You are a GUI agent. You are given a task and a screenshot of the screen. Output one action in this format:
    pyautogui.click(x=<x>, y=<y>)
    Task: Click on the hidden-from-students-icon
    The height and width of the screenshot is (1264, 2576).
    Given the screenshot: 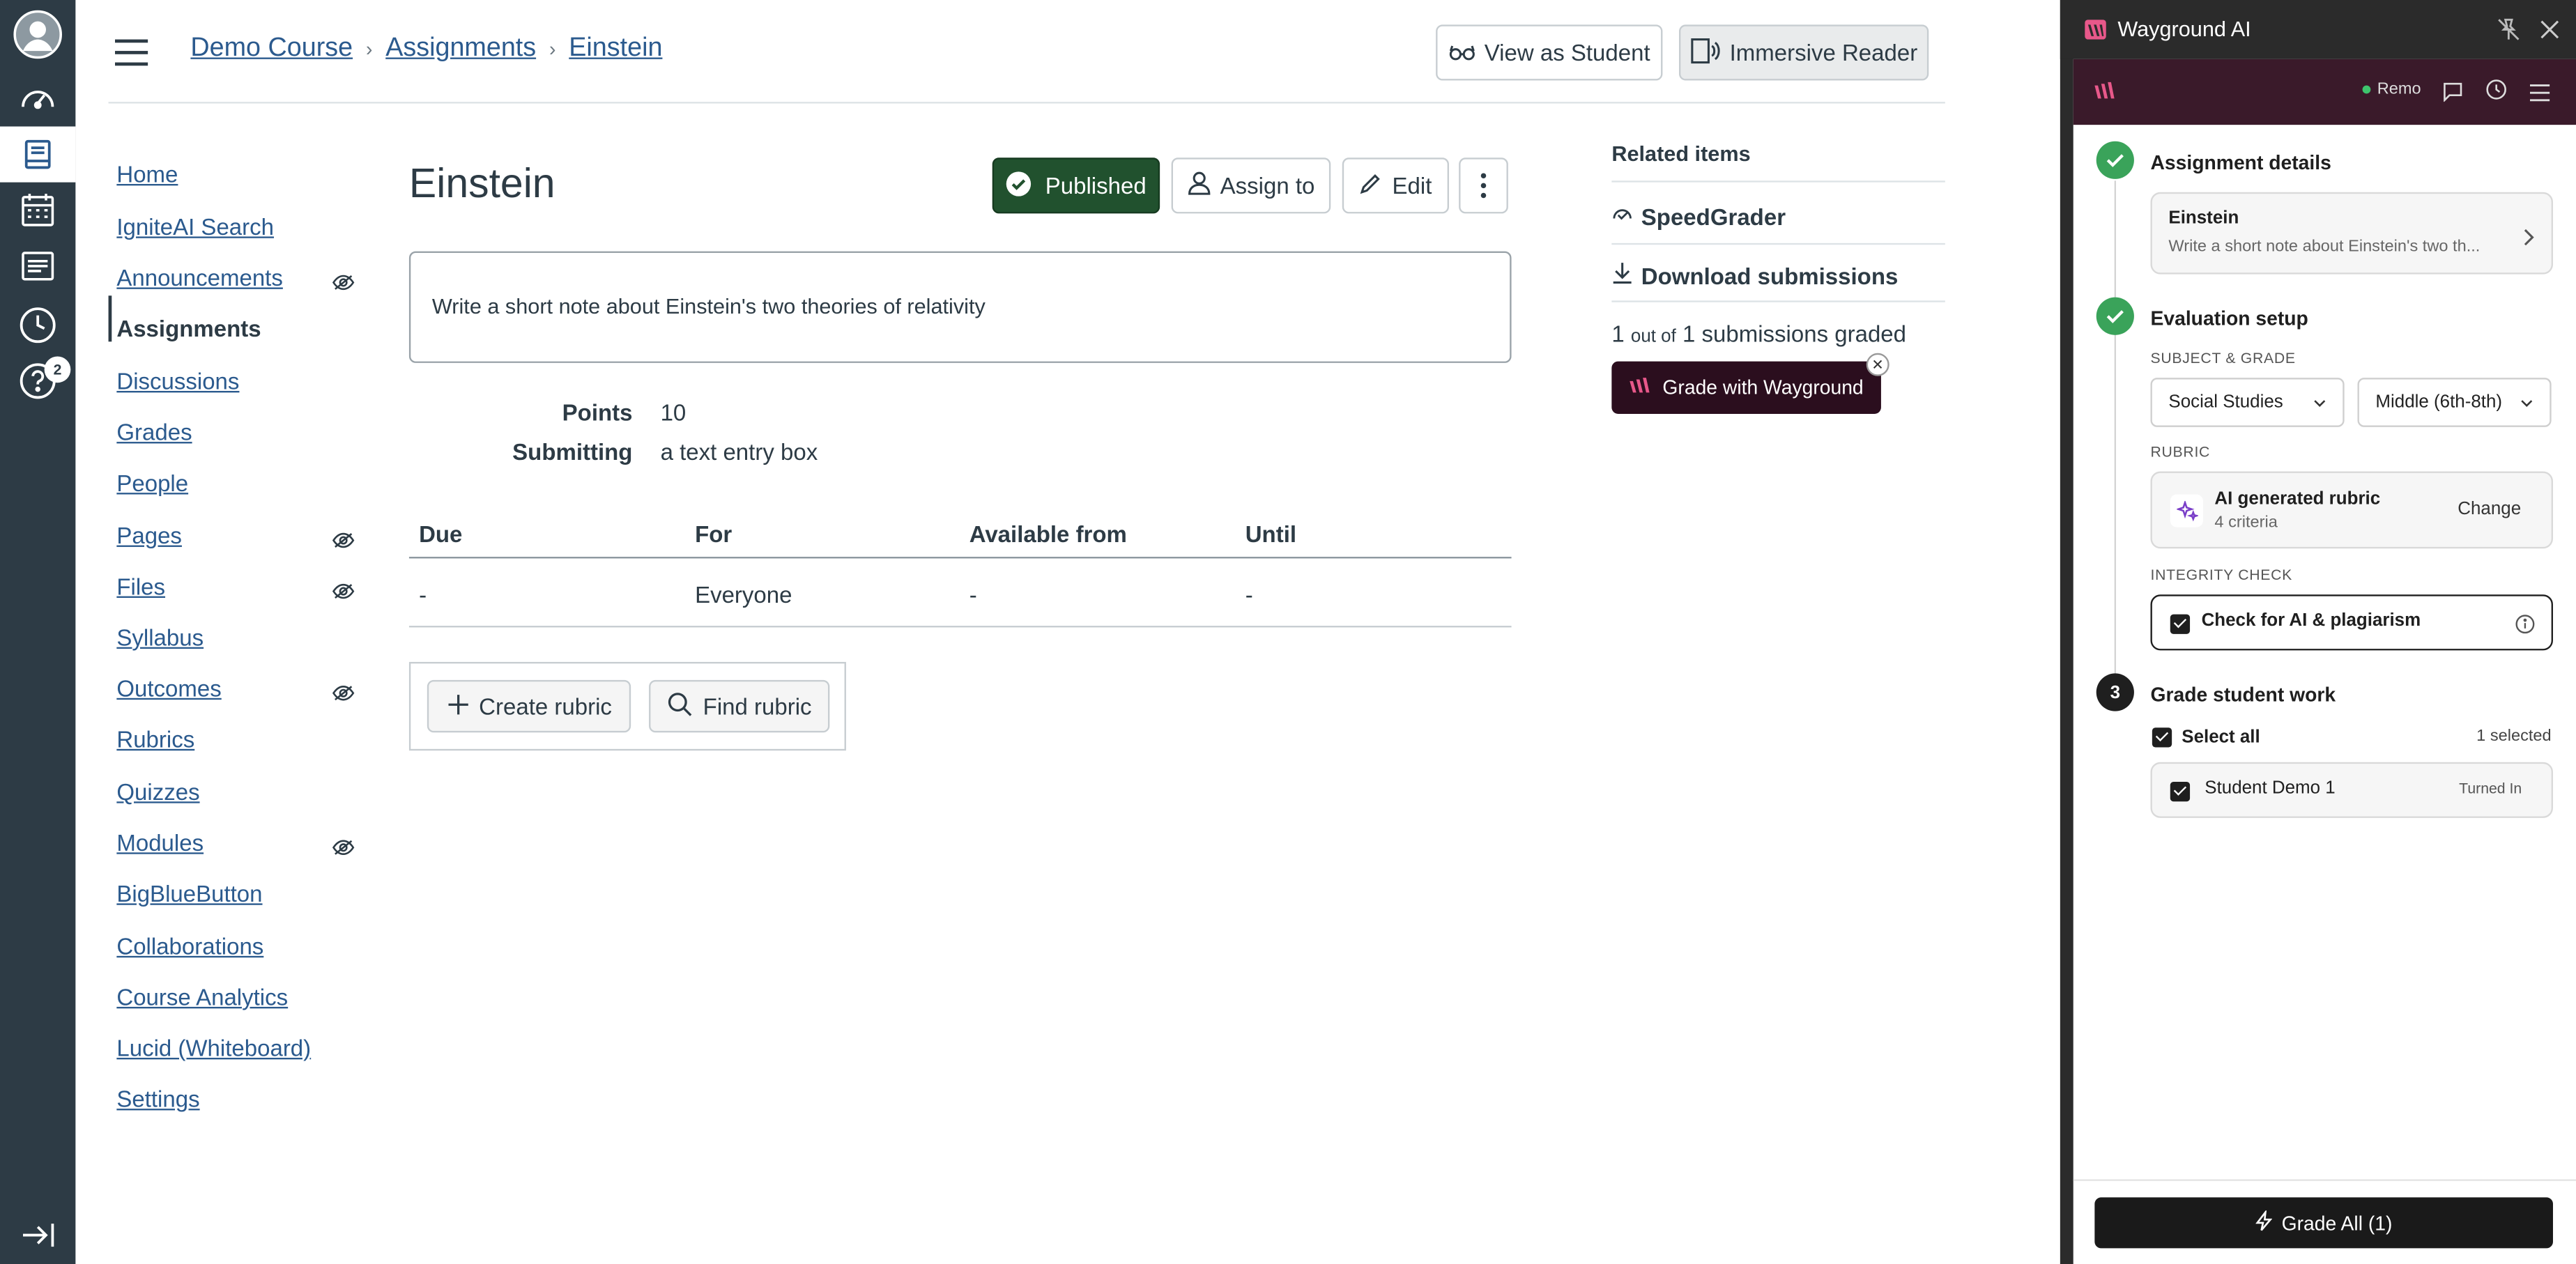 What is the action you would take?
    pyautogui.click(x=343, y=589)
    